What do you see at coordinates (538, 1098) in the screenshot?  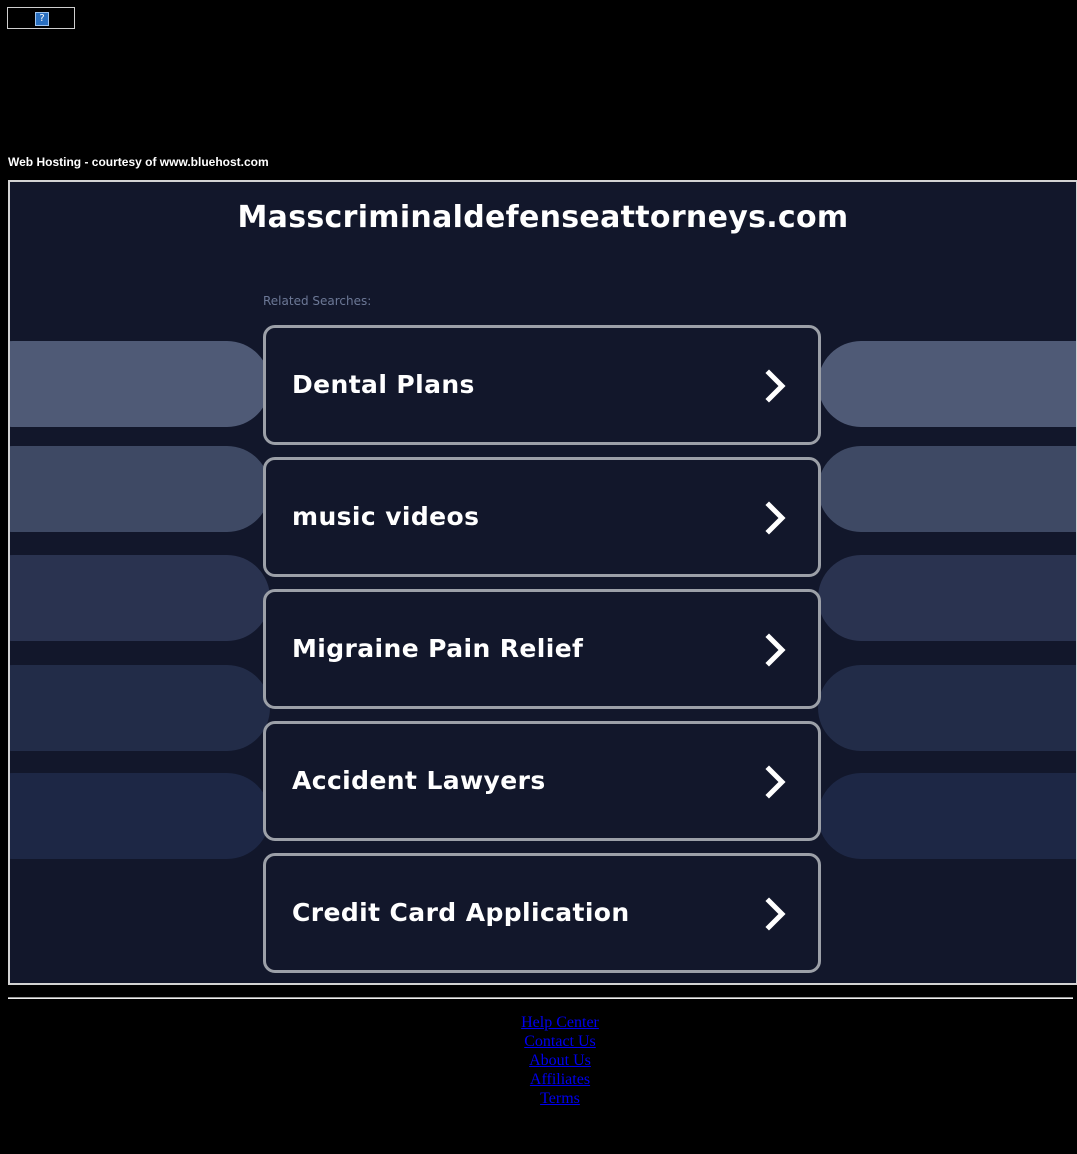 I see `footer-link-terms: Terms` at bounding box center [538, 1098].